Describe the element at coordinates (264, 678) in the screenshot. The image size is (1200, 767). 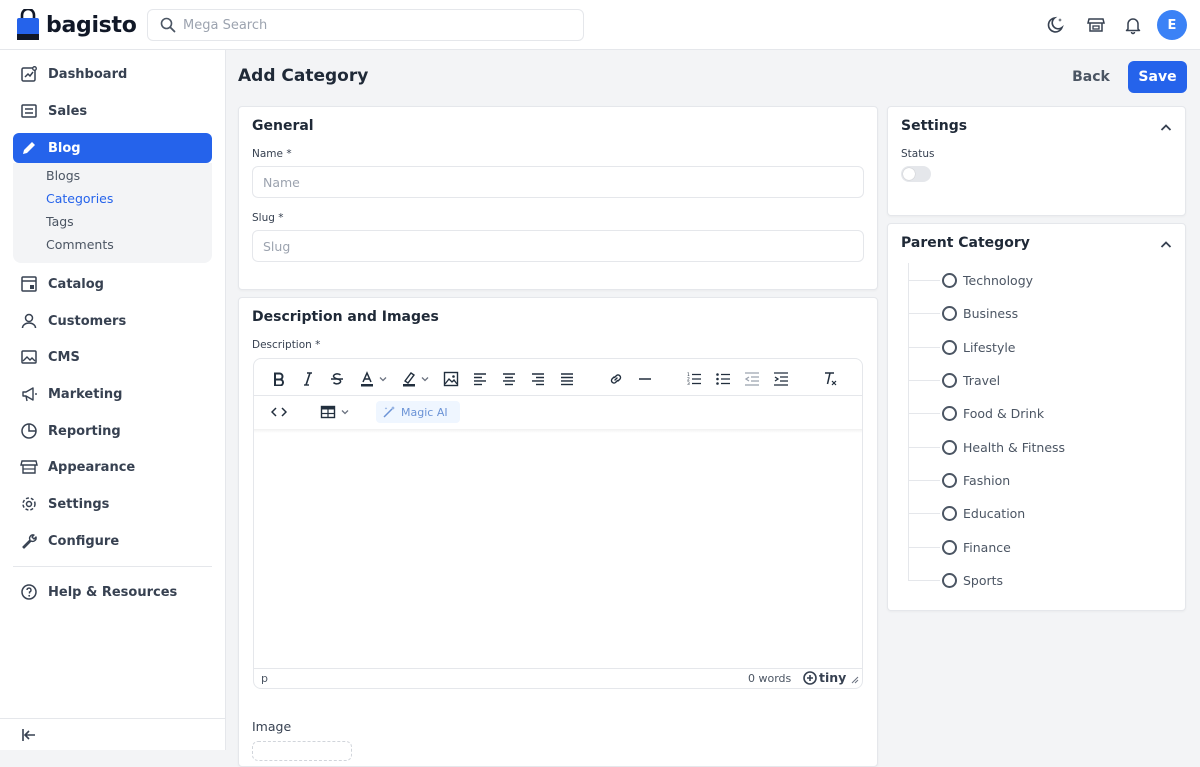
I see `element-path: p` at that location.